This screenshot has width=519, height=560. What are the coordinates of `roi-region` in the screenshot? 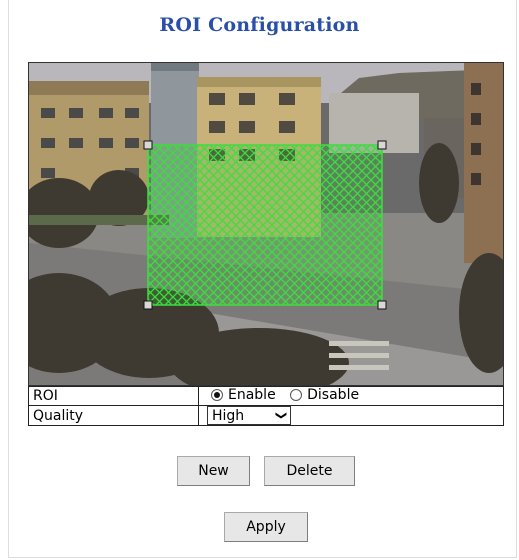 It's located at (265, 225).